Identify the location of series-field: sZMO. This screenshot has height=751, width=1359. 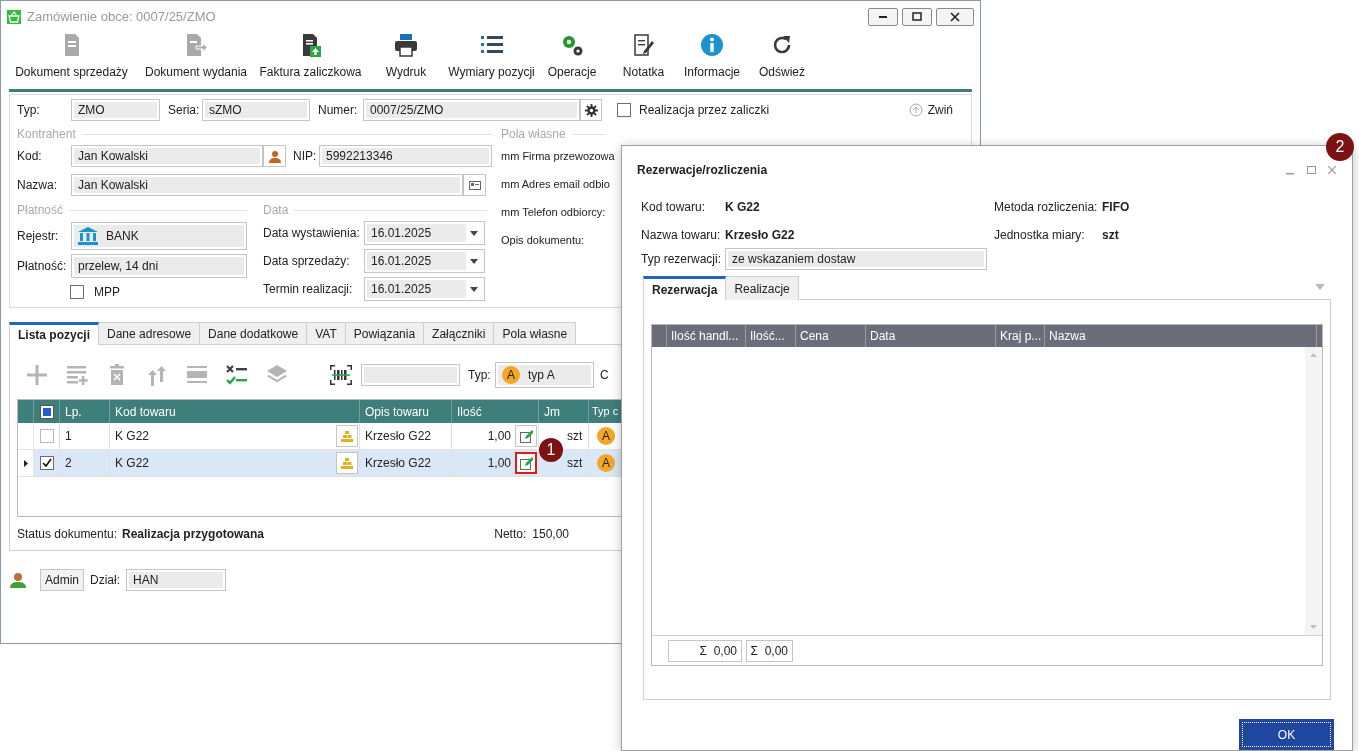
(256, 110).